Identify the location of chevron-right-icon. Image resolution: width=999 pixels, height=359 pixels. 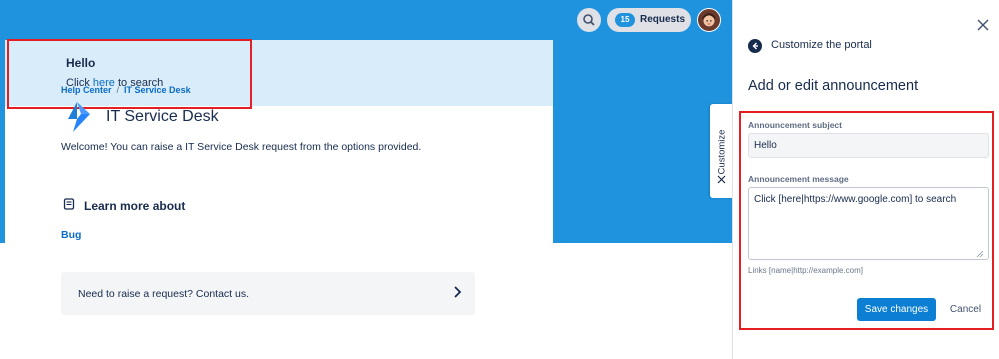
(458, 292).